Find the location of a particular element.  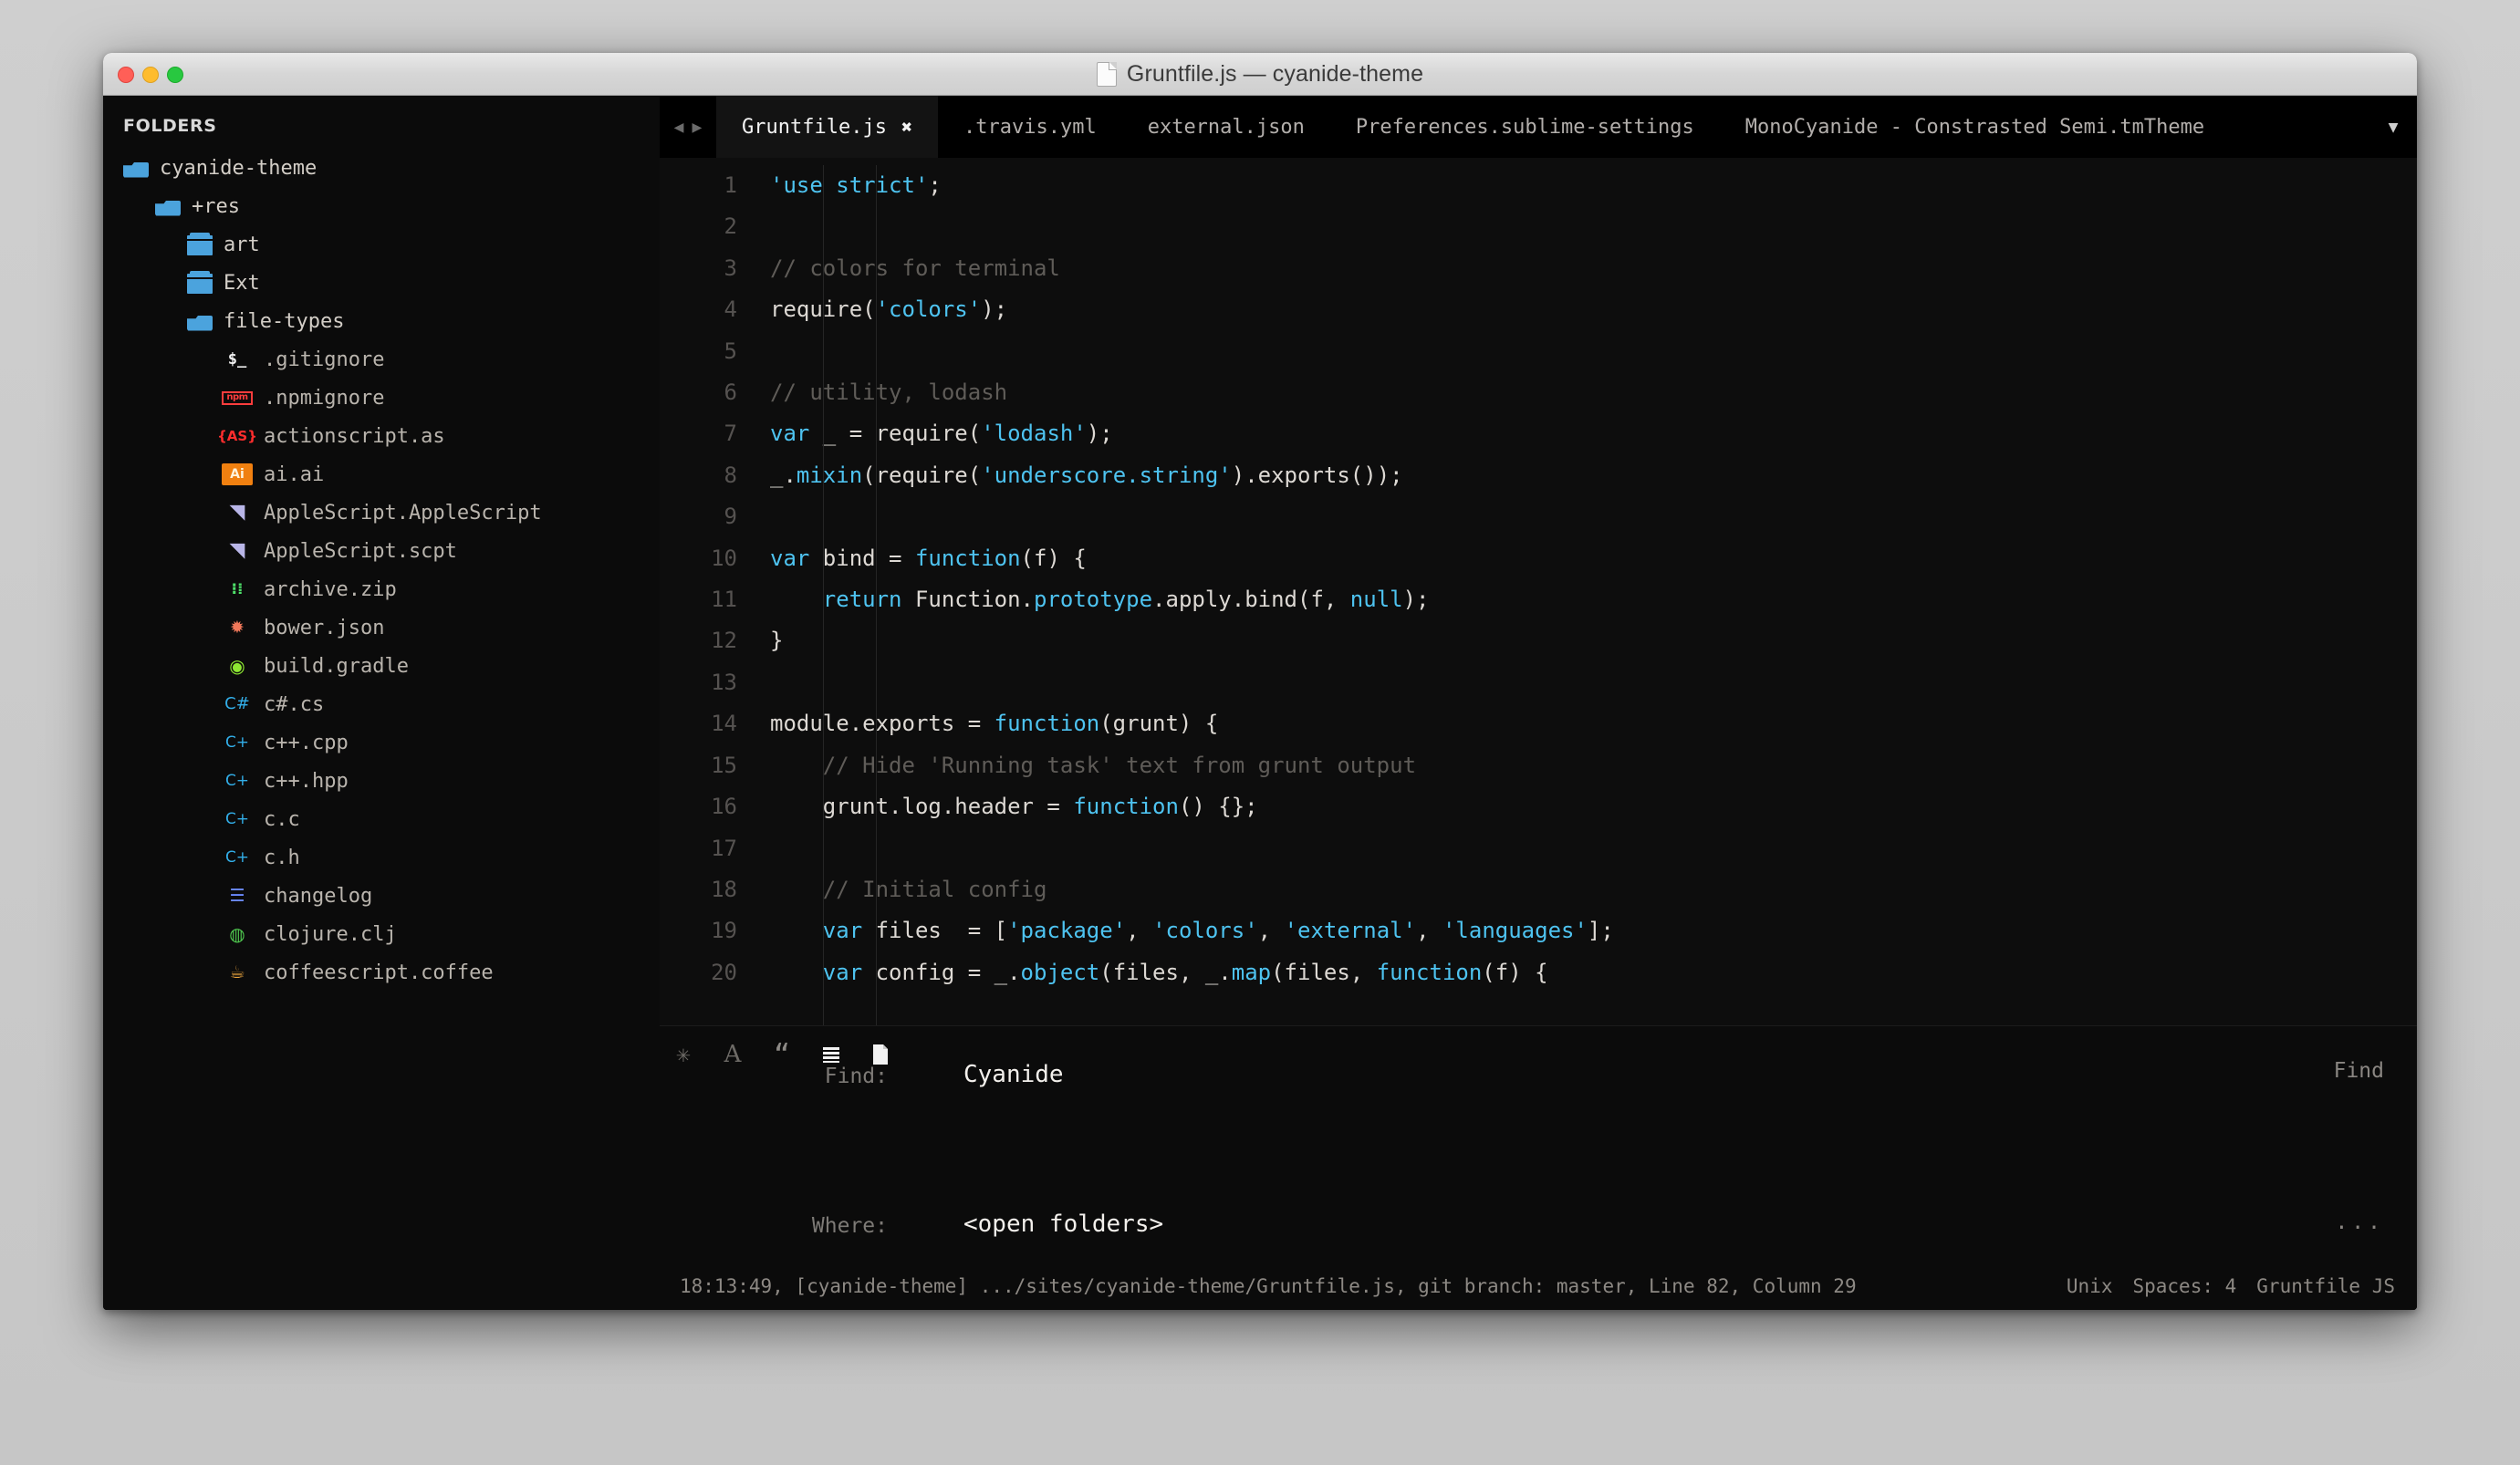

tab-travis-yml: .travis.yml is located at coordinates (1030, 127).